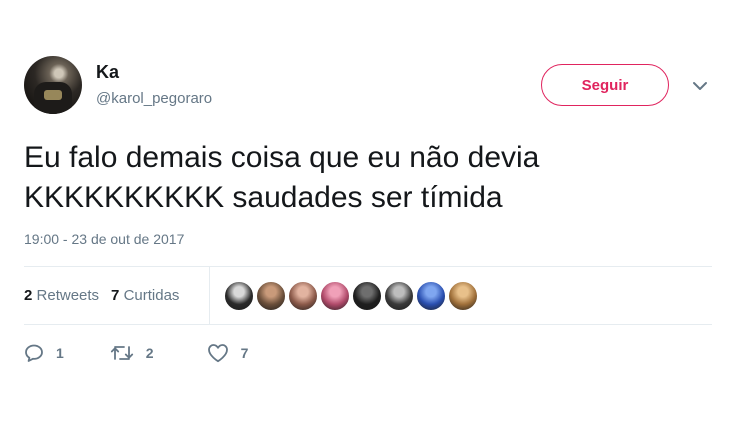  I want to click on retweet-icon, so click(121, 353).